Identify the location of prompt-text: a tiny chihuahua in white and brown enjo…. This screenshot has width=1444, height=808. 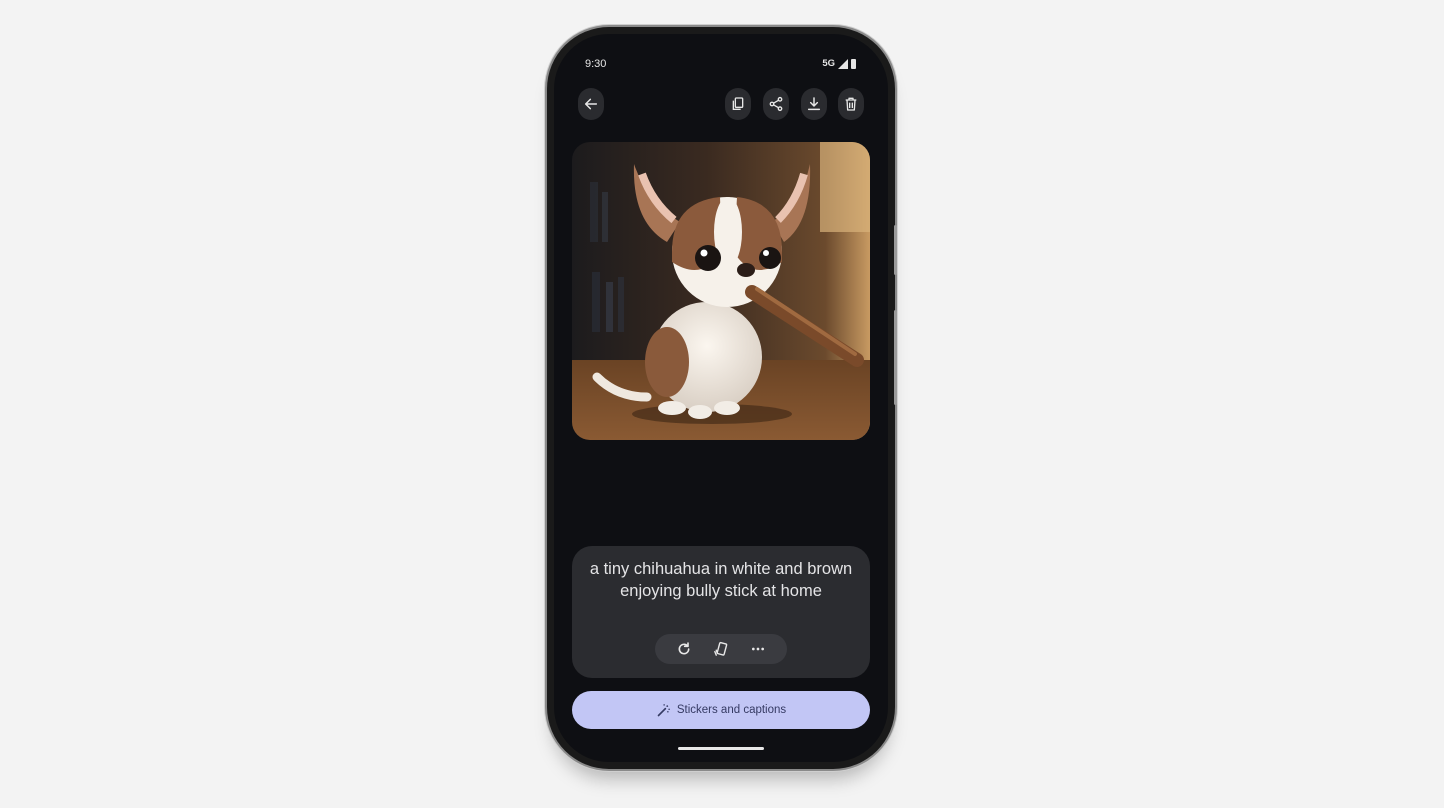
(721, 580).